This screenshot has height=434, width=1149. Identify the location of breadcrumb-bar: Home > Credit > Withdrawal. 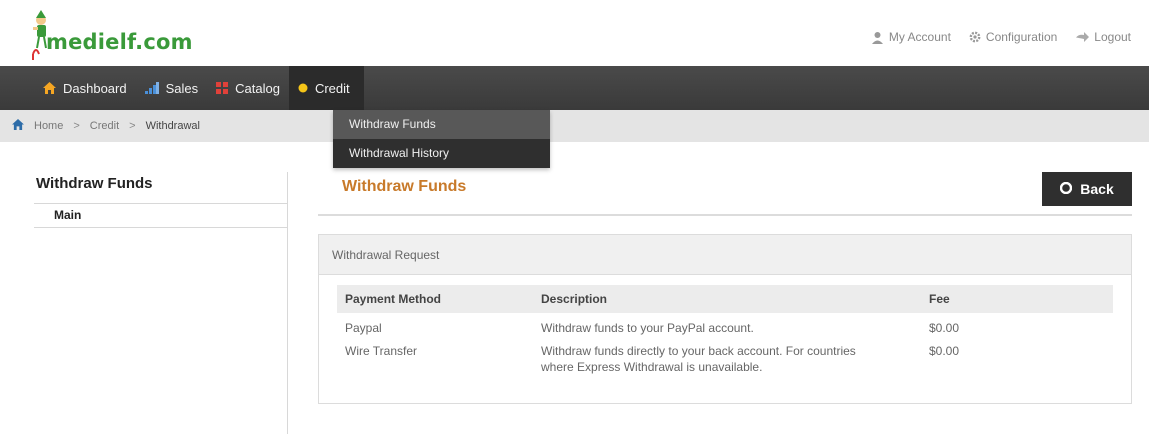
(574, 126).